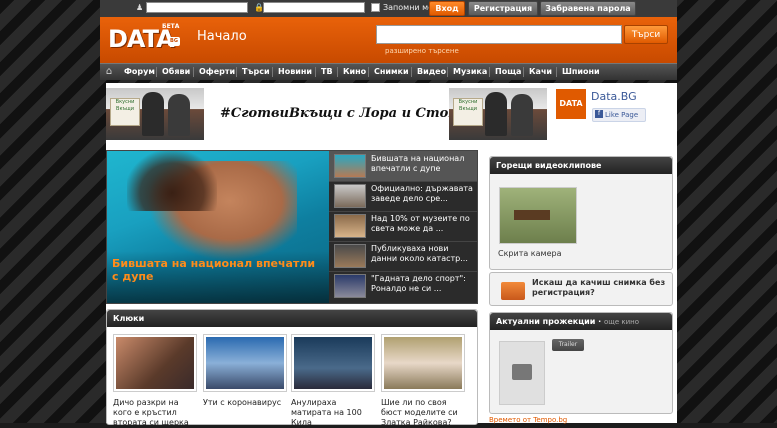 The width and height of the screenshot is (777, 428). I want to click on forgot-password-button: Забравена парола, so click(588, 8).